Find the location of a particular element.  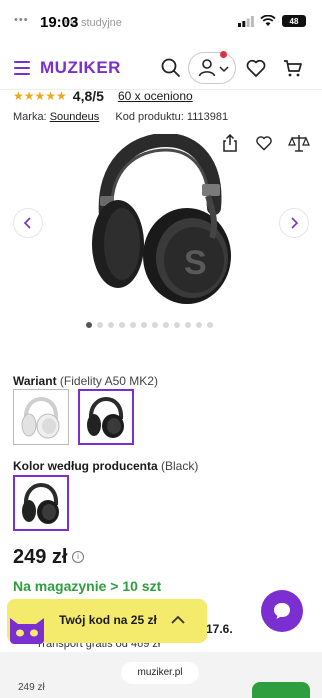

status-dots: ••• is located at coordinates (21, 20).